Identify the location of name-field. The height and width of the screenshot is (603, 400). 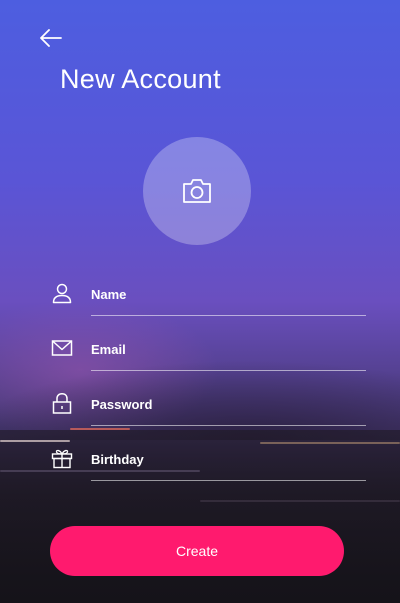
(208, 301).